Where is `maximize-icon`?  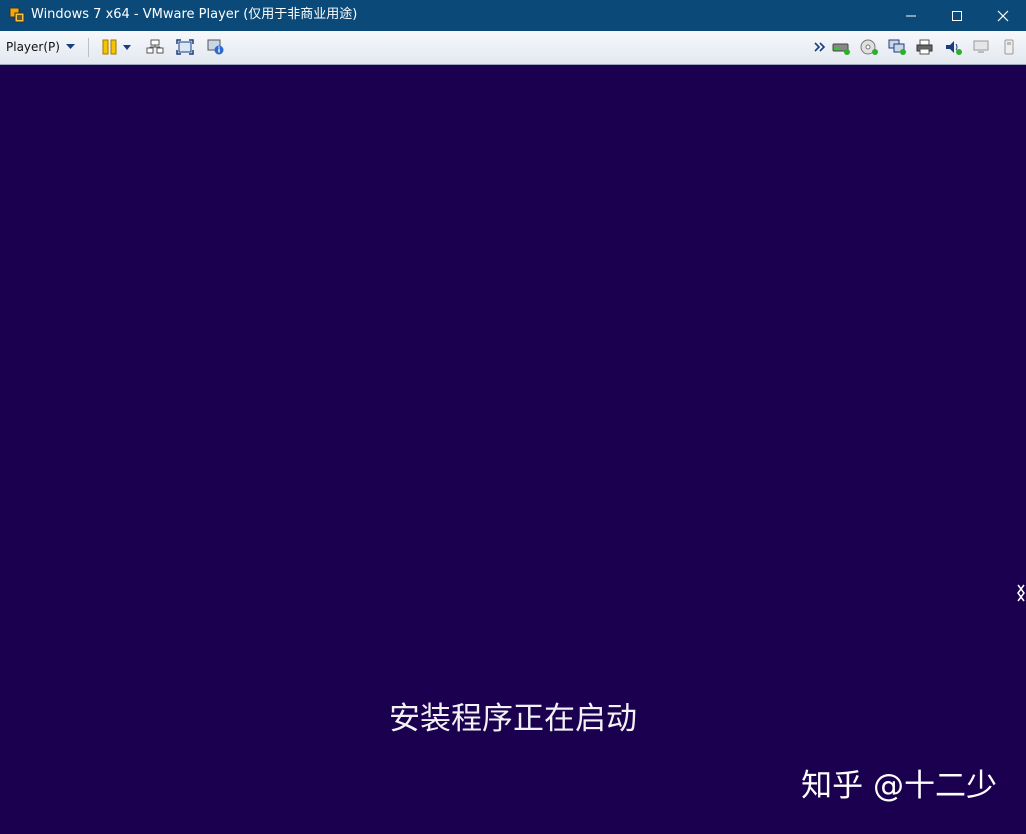 maximize-icon is located at coordinates (957, 15).